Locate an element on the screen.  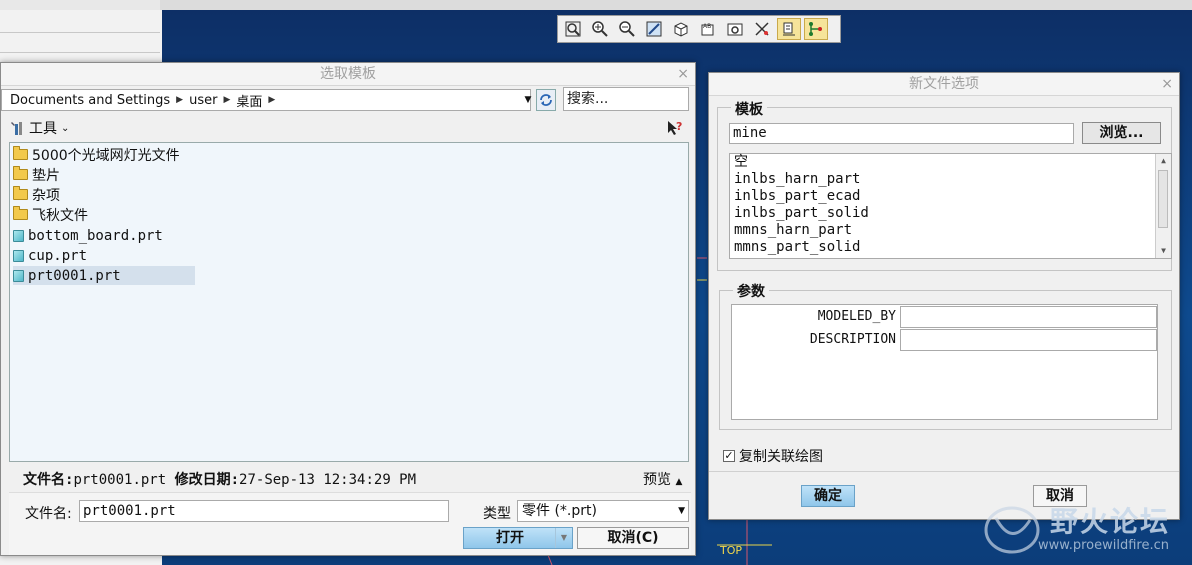
info-name-value: prt0001.prt is located at coordinates (120, 480).